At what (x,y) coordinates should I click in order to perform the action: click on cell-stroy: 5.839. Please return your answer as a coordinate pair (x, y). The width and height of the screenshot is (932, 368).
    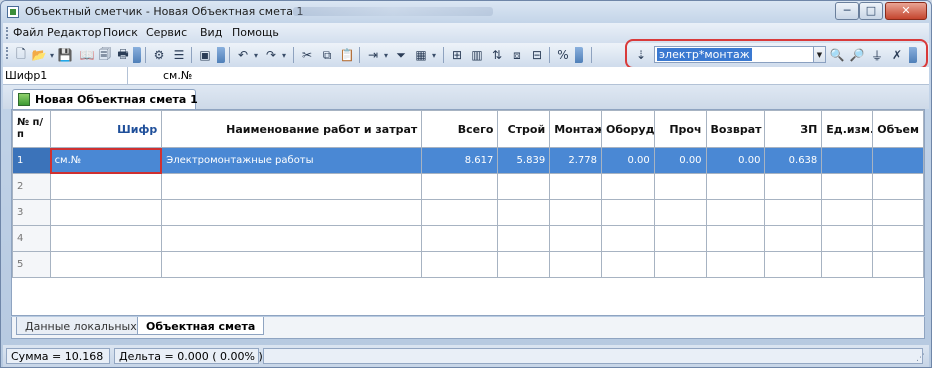
    Looking at the image, I should click on (524, 160).